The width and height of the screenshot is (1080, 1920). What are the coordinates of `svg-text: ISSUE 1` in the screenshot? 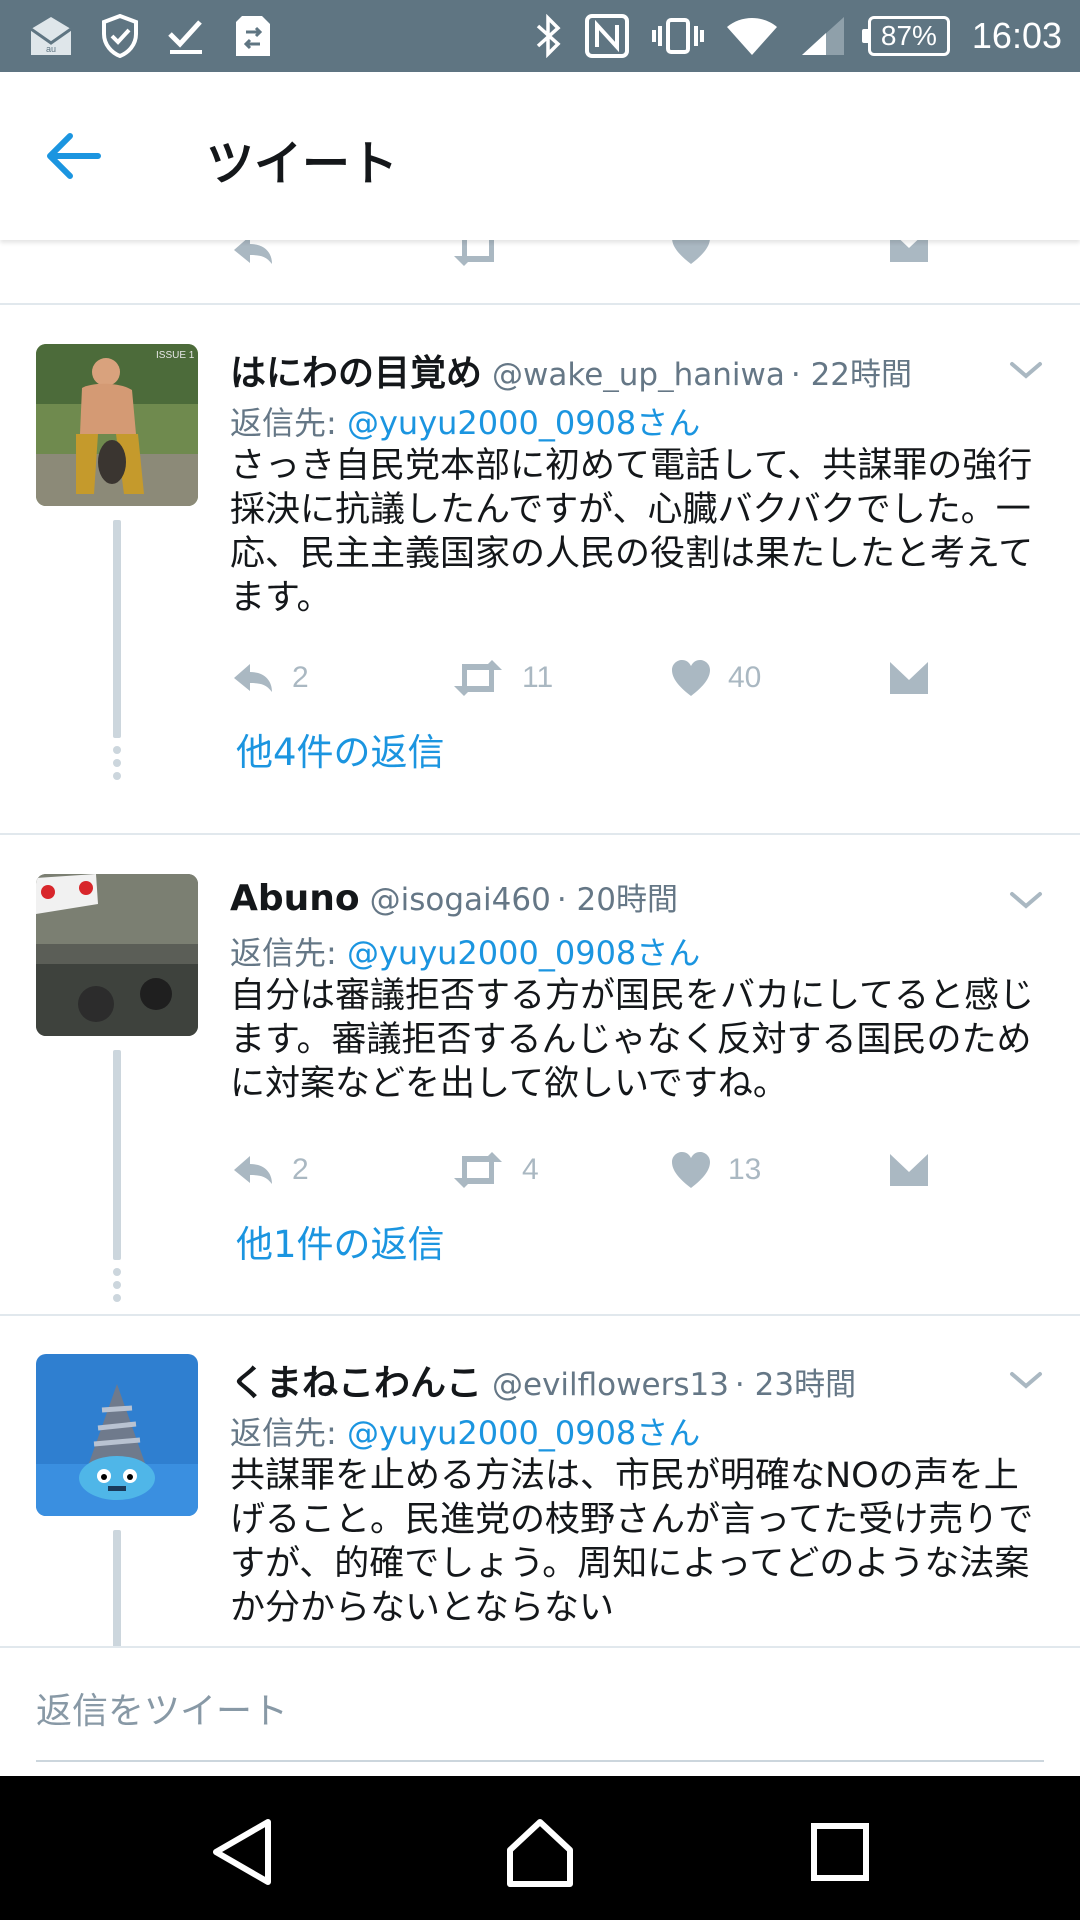 It's located at (175, 355).